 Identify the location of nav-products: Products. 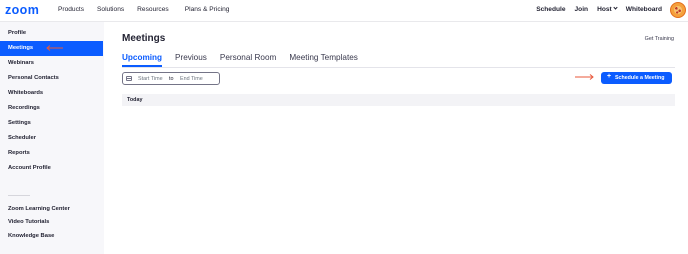
(71, 9).